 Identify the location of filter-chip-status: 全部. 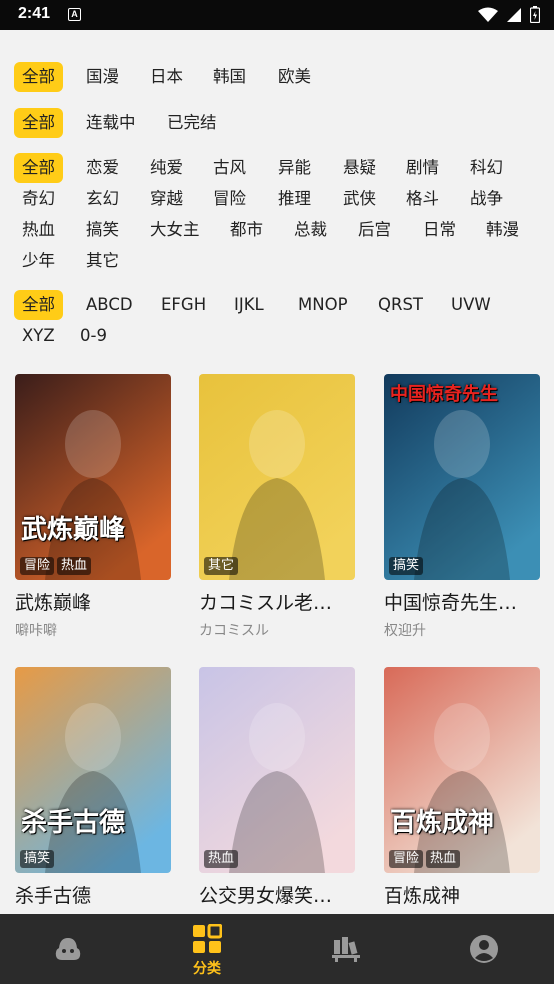
(38, 123).